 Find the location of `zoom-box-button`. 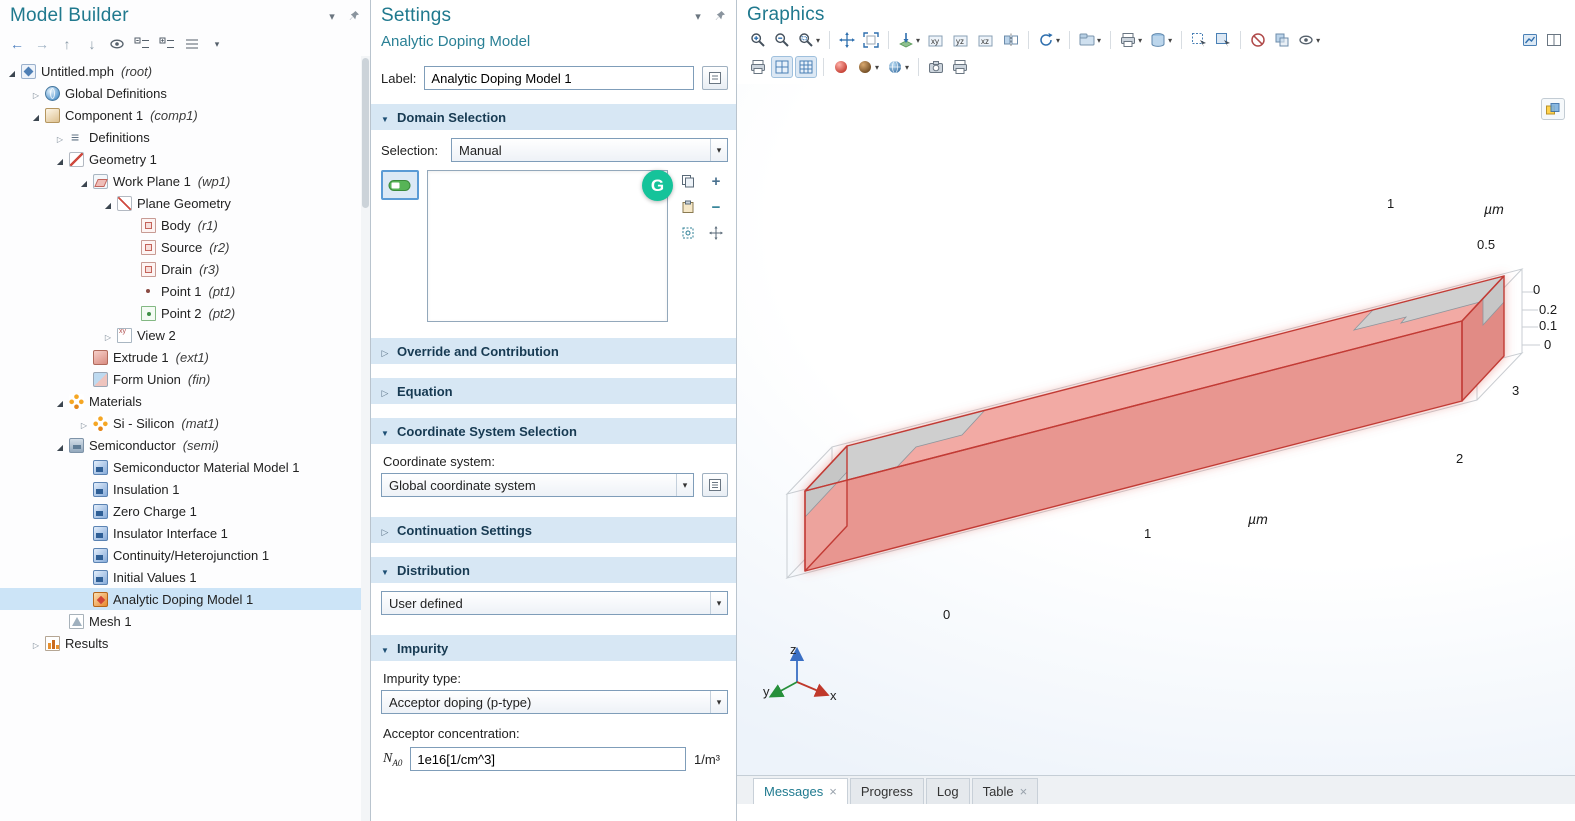

zoom-box-button is located at coordinates (809, 40).